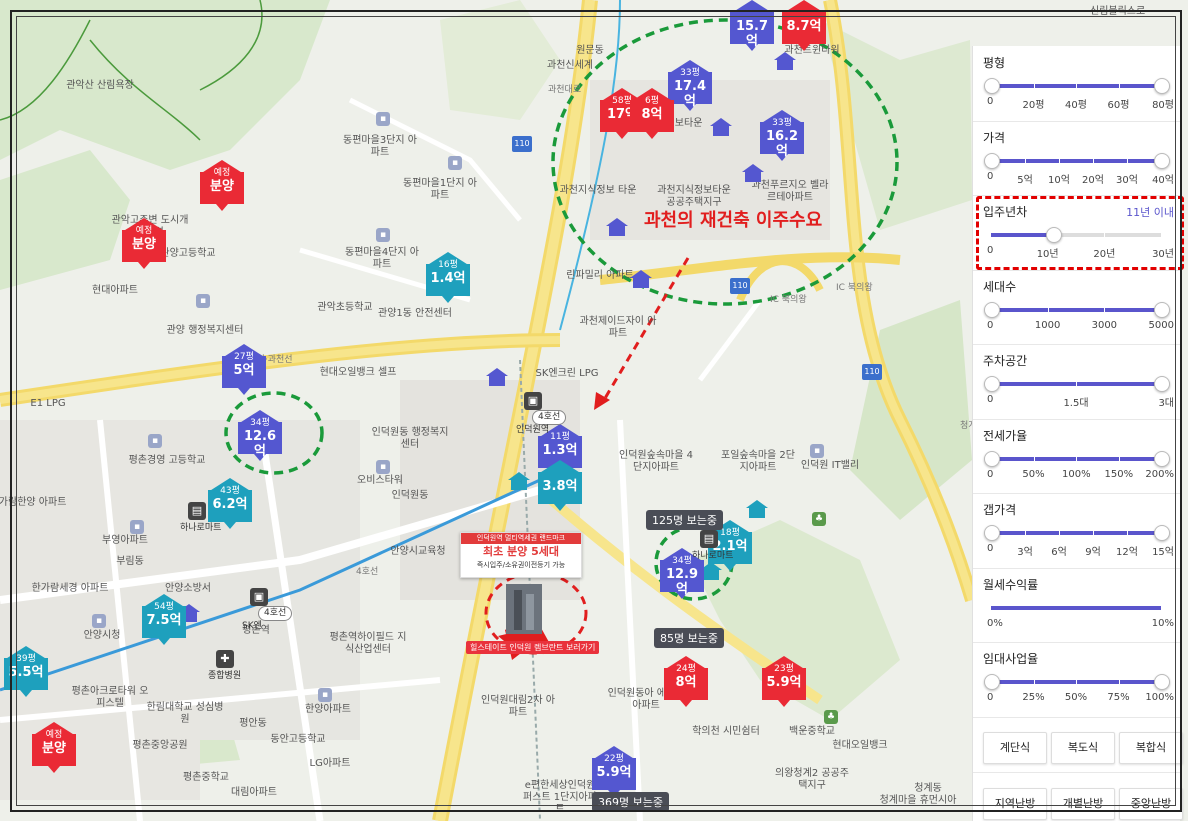 Image resolution: width=1188 pixels, height=821 pixels. What do you see at coordinates (630, 802) in the screenshot?
I see `viewer-count-badge: 369명 보는중` at bounding box center [630, 802].